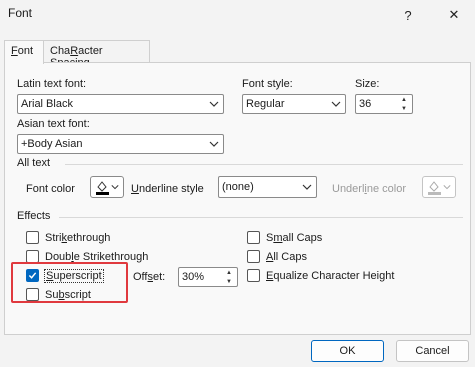 The height and width of the screenshot is (367, 475). Describe the element at coordinates (330, 276) in the screenshot. I see `equalize-height-label: Equalize Character Height` at that location.